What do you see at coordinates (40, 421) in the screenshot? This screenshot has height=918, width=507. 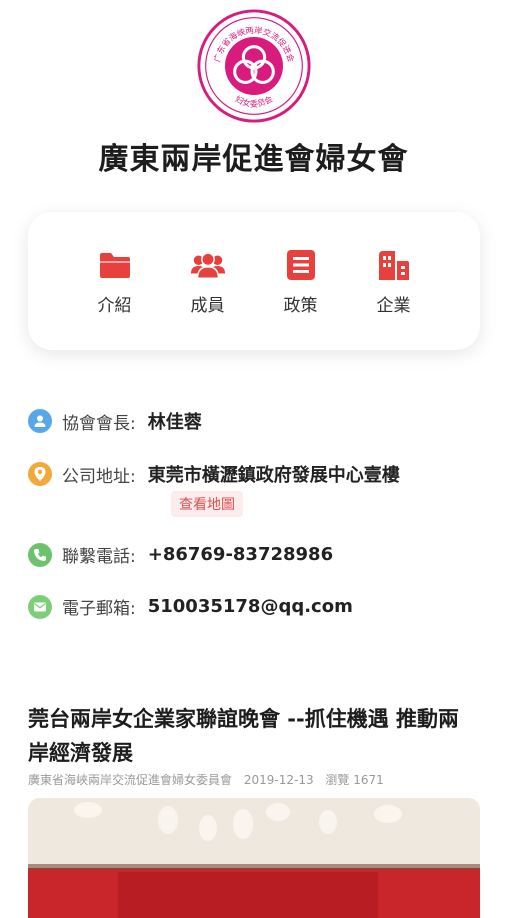 I see `person-icon` at bounding box center [40, 421].